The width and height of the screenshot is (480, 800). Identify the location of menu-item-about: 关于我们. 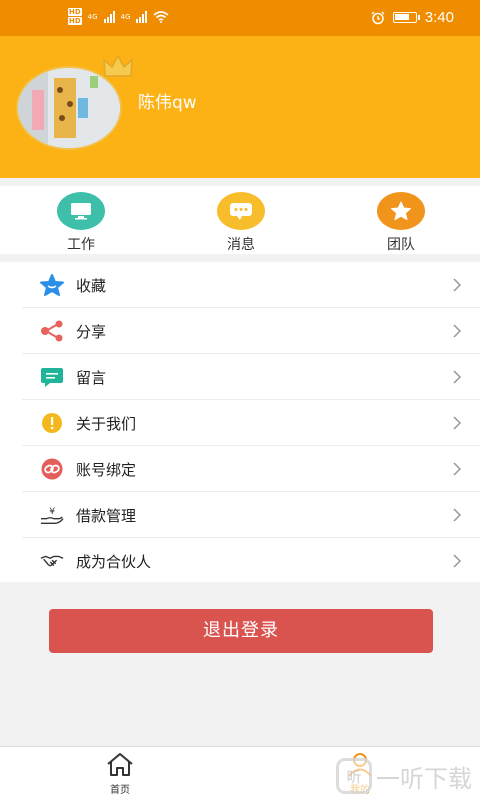
(251, 423).